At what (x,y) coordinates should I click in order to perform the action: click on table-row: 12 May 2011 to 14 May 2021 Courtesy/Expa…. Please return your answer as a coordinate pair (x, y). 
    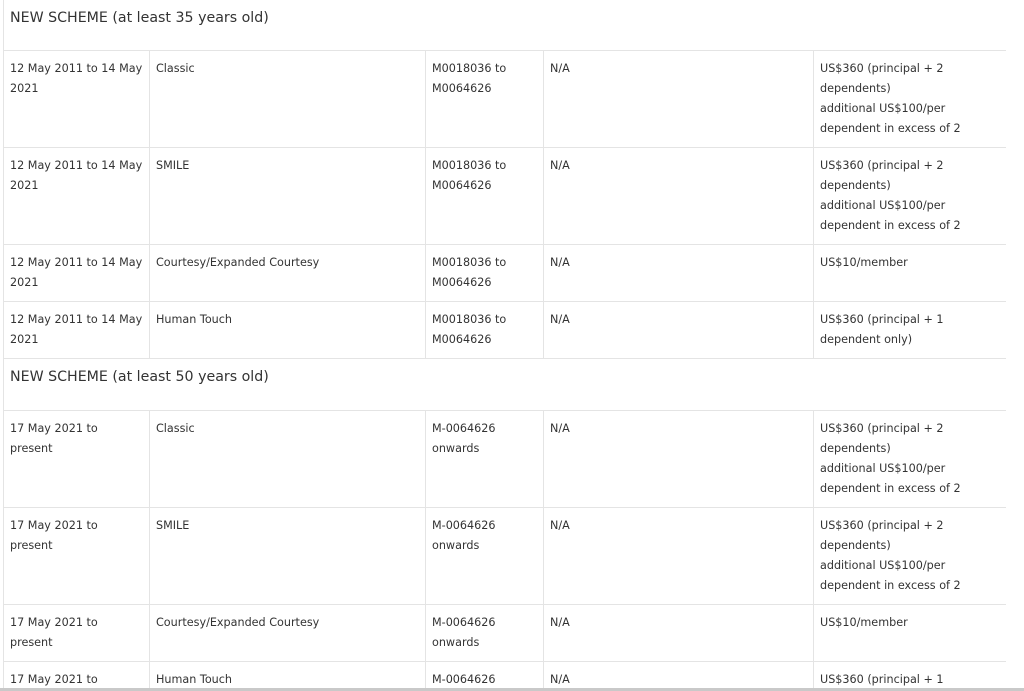
    Looking at the image, I should click on (505, 273).